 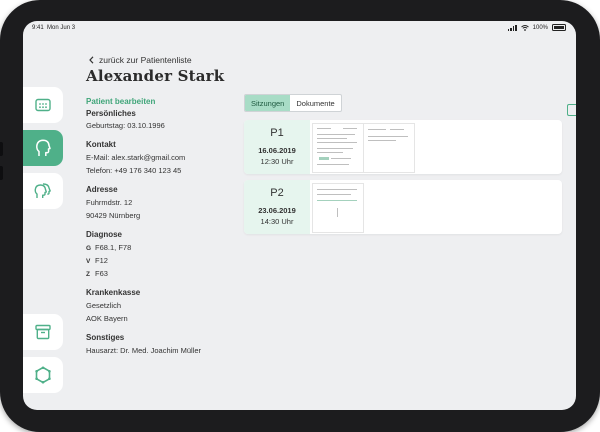 I want to click on status-bar: 9:41 Mon Jun 3 100%, so click(x=299, y=28).